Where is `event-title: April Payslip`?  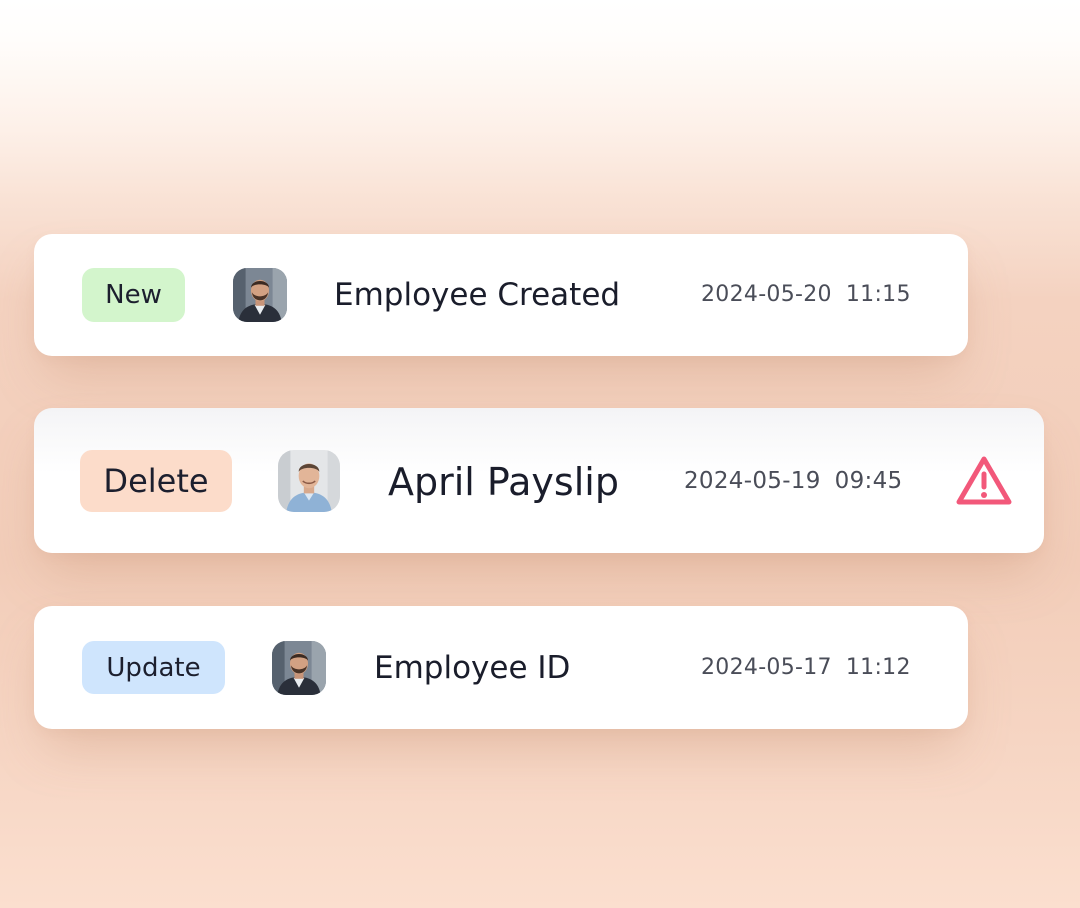
event-title: April Payslip is located at coordinates (503, 482).